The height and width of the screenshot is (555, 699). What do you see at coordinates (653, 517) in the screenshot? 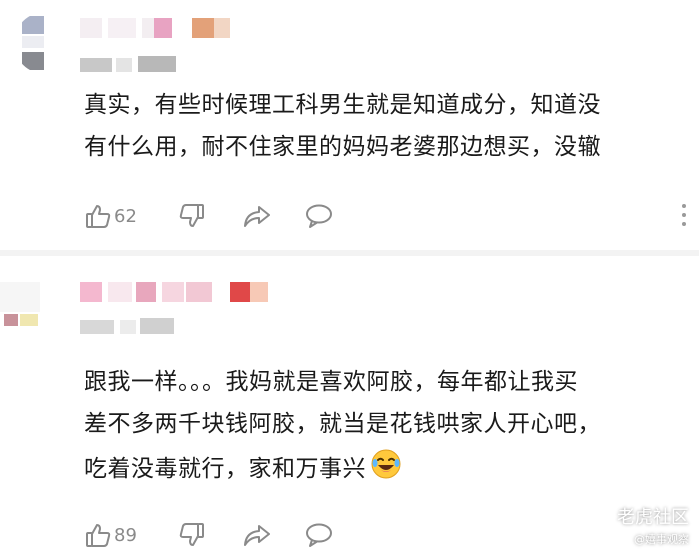
I see `watermark-brand: 老虎社区` at bounding box center [653, 517].